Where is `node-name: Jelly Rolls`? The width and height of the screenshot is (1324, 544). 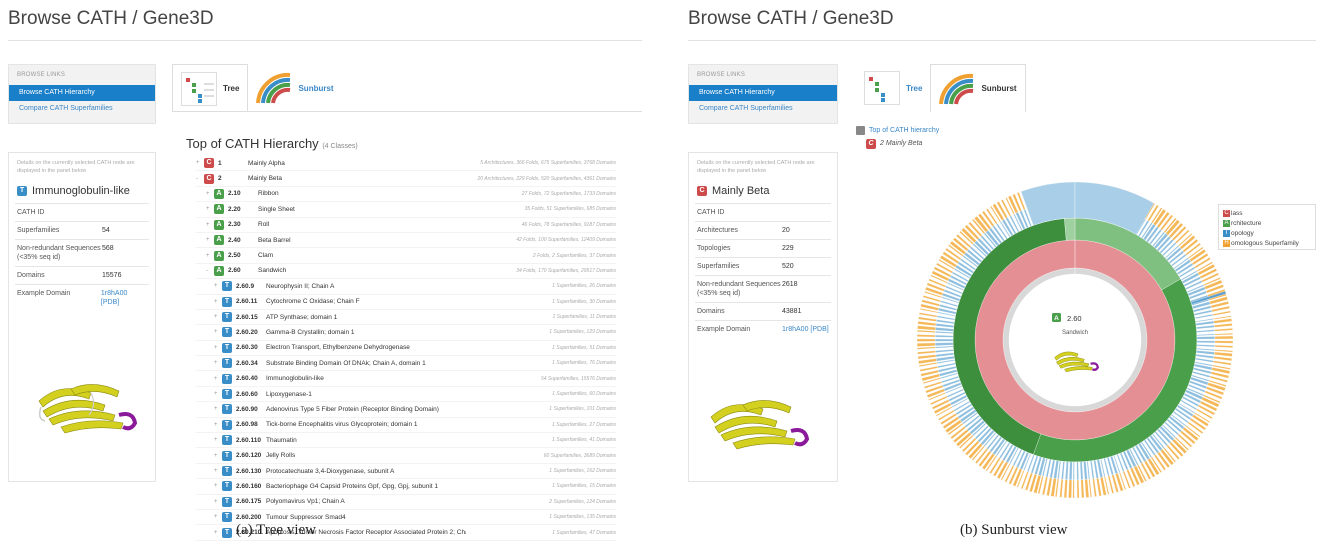
node-name: Jelly Rolls is located at coordinates (366, 455).